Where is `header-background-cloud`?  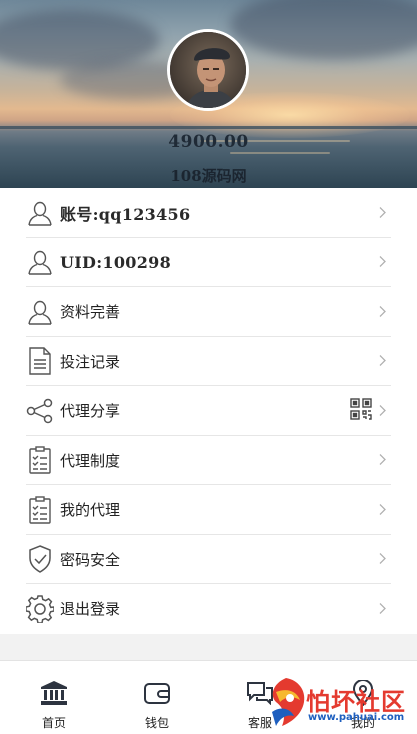 header-background-cloud is located at coordinates (323, 30).